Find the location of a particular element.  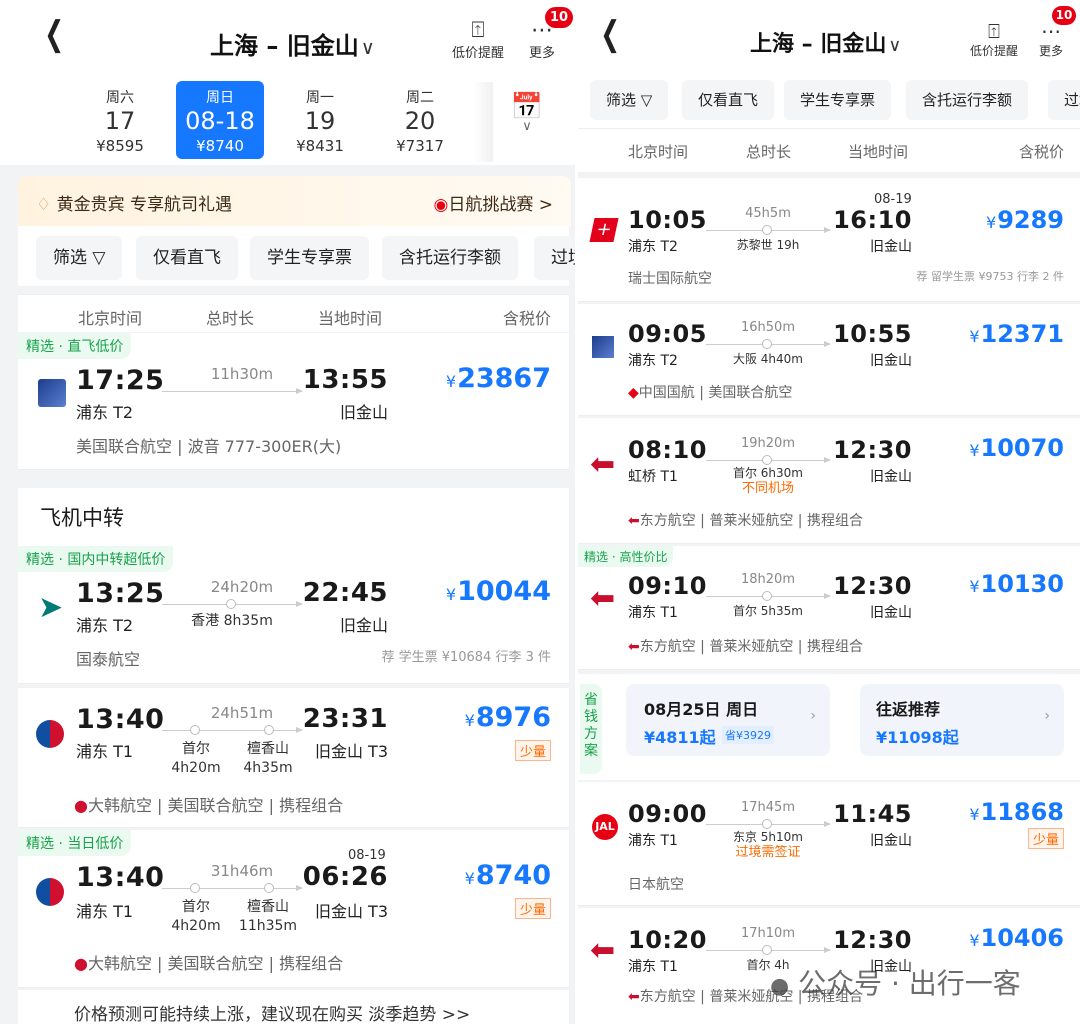

cathay-logo-icon: ➤ is located at coordinates (51, 607).